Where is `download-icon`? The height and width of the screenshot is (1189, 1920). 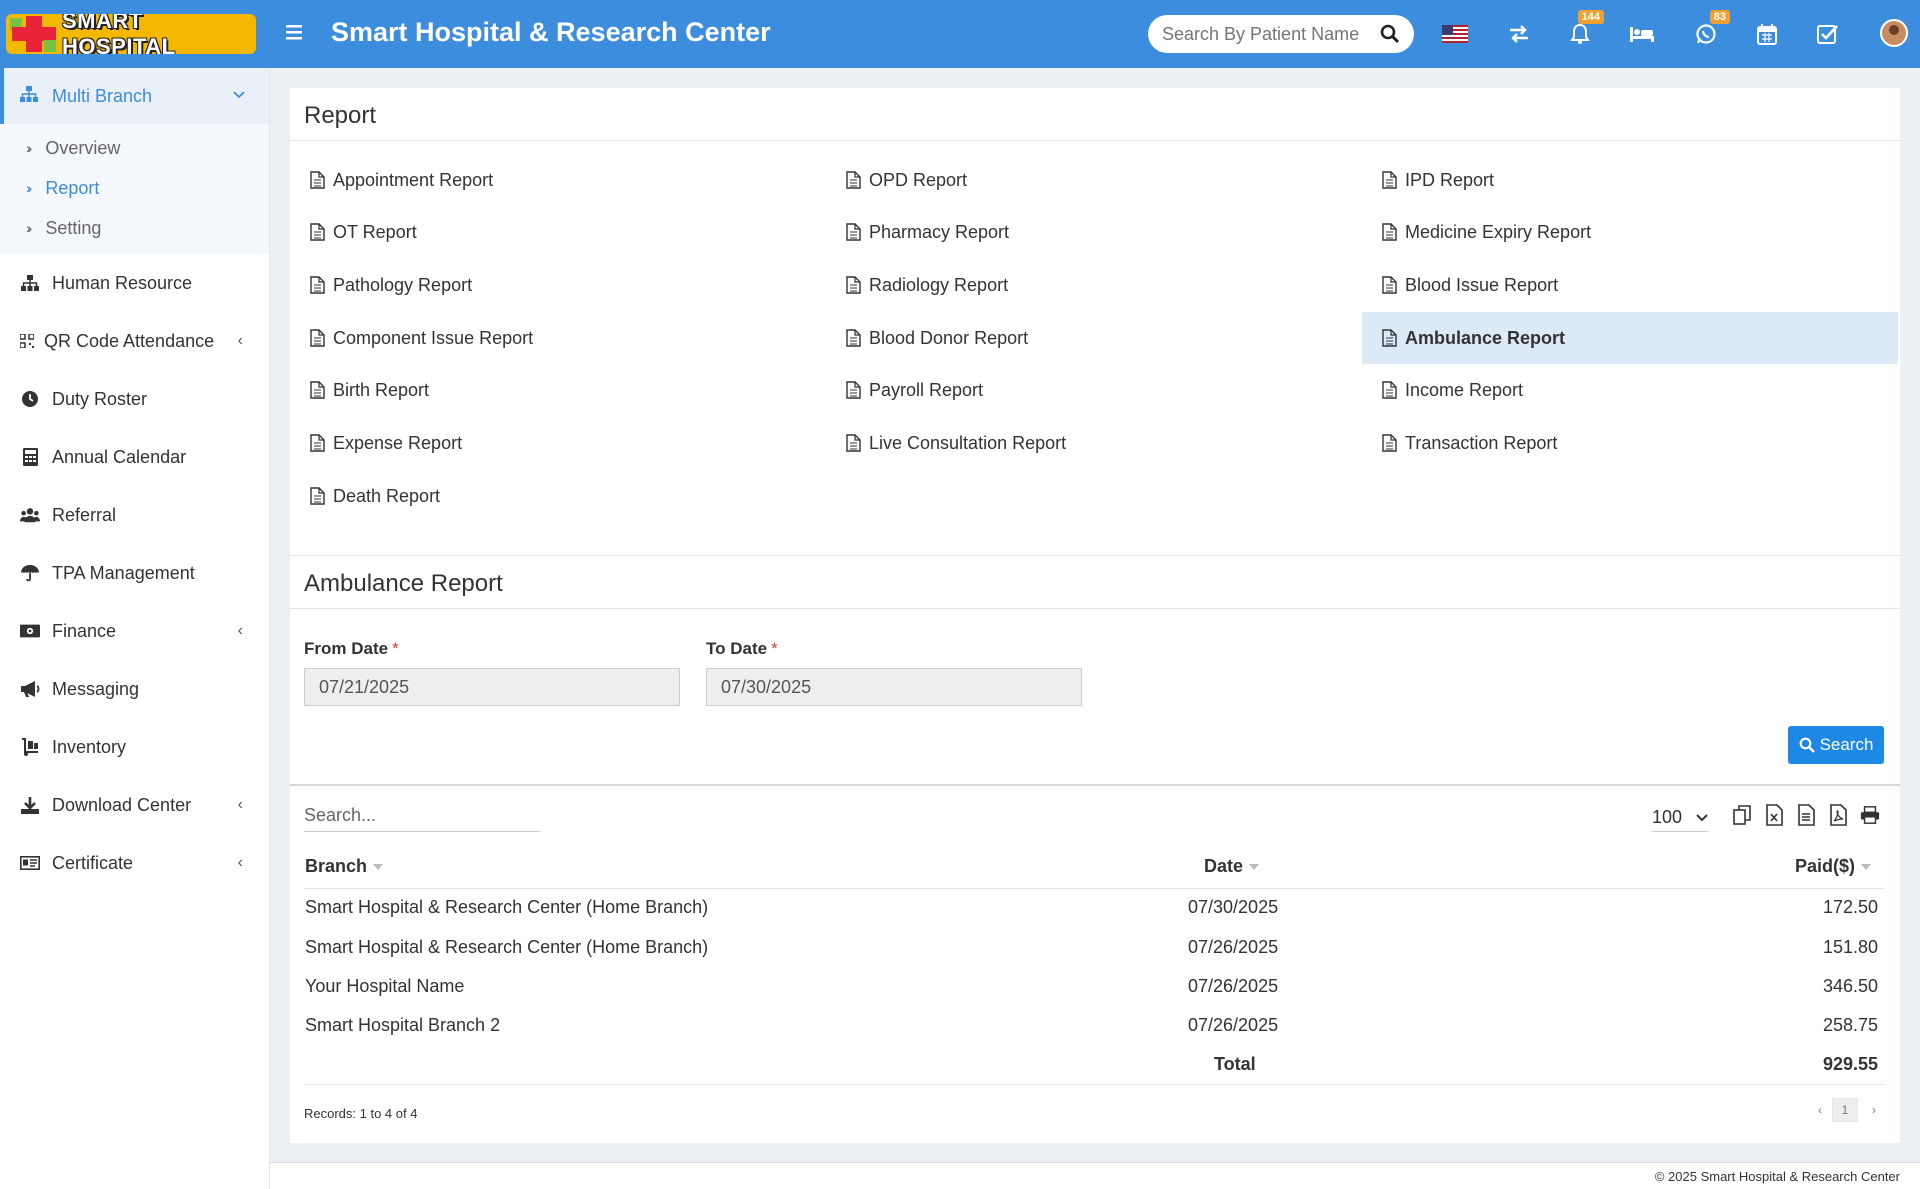 download-icon is located at coordinates (30, 805).